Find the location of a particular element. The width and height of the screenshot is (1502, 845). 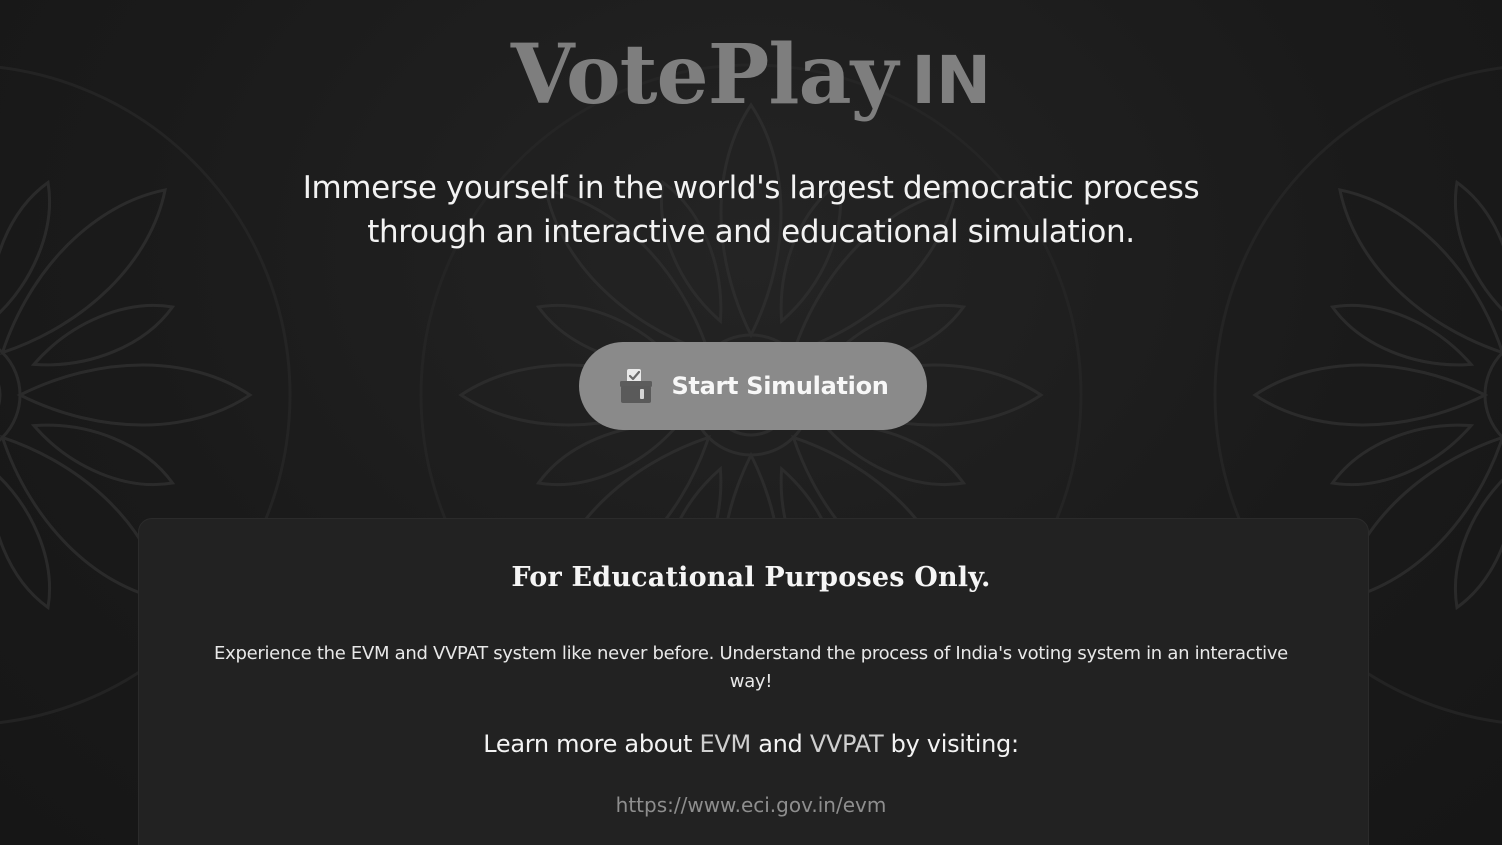

vvpat-highlight: VVPAT is located at coordinates (846, 744).